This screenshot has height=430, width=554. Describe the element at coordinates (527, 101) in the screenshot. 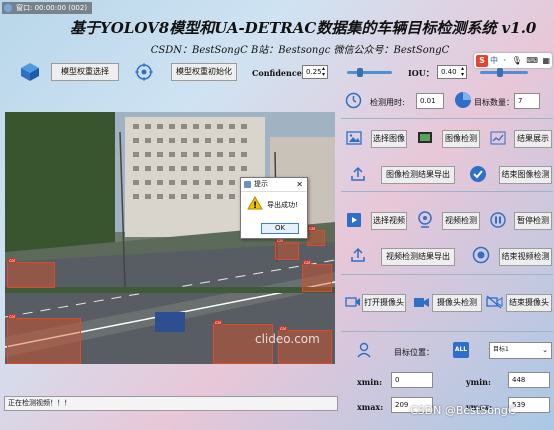

I see `count-value: 7` at that location.